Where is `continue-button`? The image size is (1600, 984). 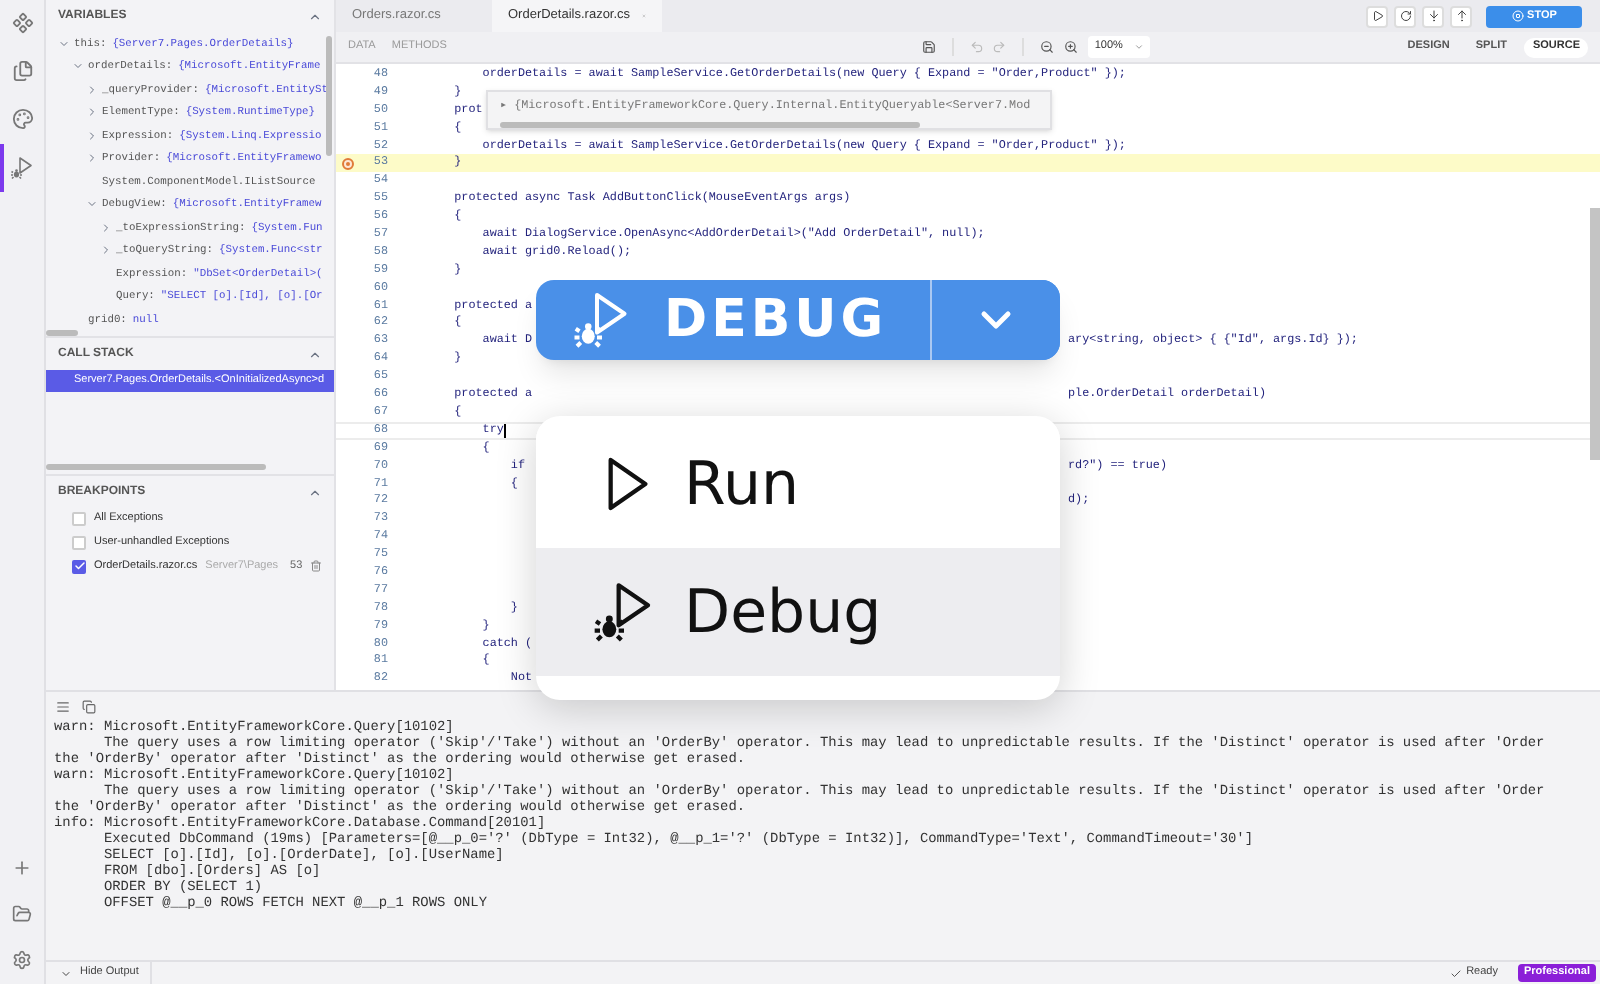
continue-button is located at coordinates (1377, 16).